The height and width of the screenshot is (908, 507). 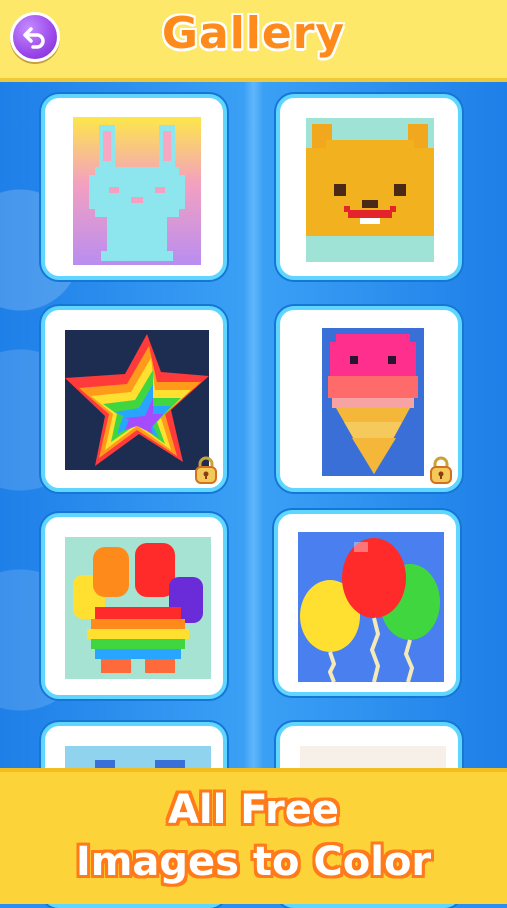 I want to click on gallery-item-rainbow-paw, so click(x=134, y=606).